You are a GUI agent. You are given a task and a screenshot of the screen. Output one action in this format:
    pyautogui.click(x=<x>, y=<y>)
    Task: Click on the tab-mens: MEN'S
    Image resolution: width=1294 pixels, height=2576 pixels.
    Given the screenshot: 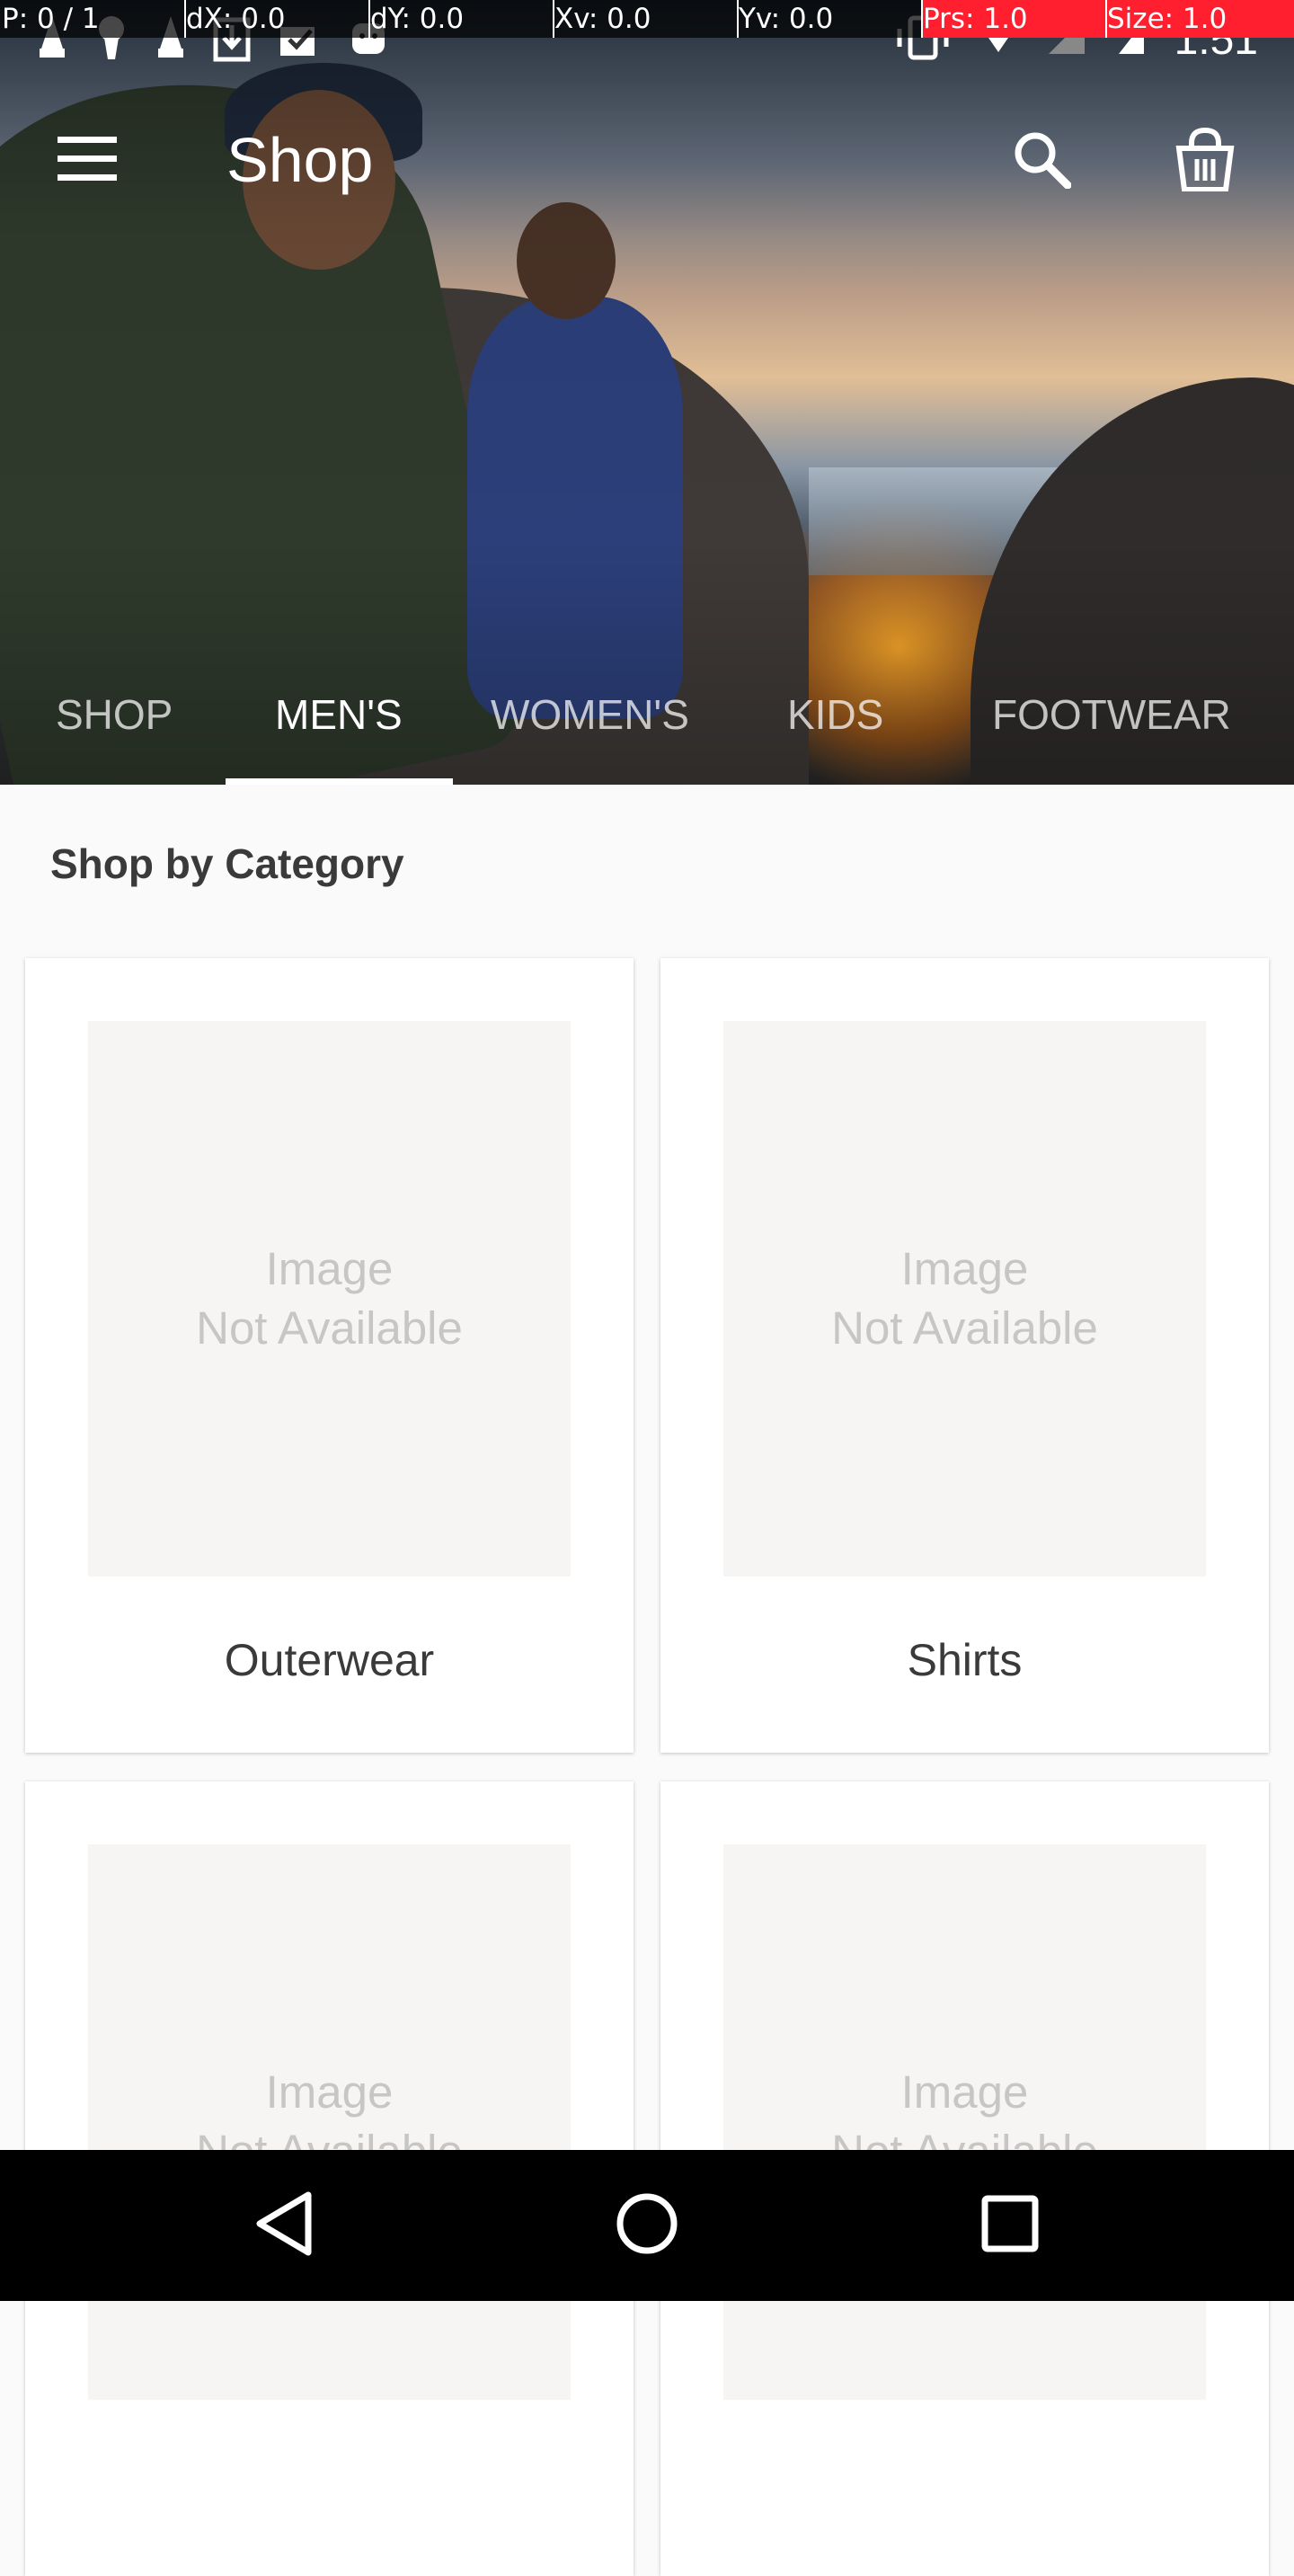 What is the action you would take?
    pyautogui.click(x=339, y=714)
    